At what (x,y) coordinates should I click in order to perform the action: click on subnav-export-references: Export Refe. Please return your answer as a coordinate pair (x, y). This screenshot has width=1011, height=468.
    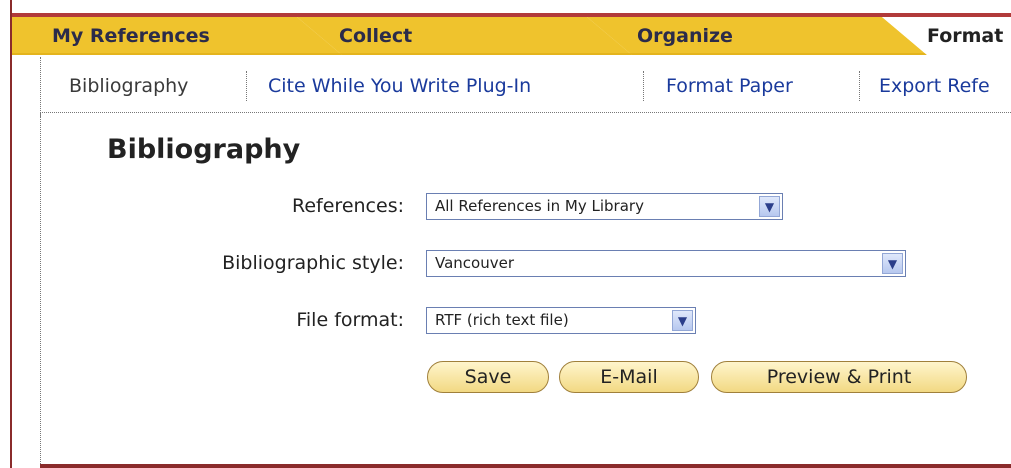
    Looking at the image, I should click on (934, 86).